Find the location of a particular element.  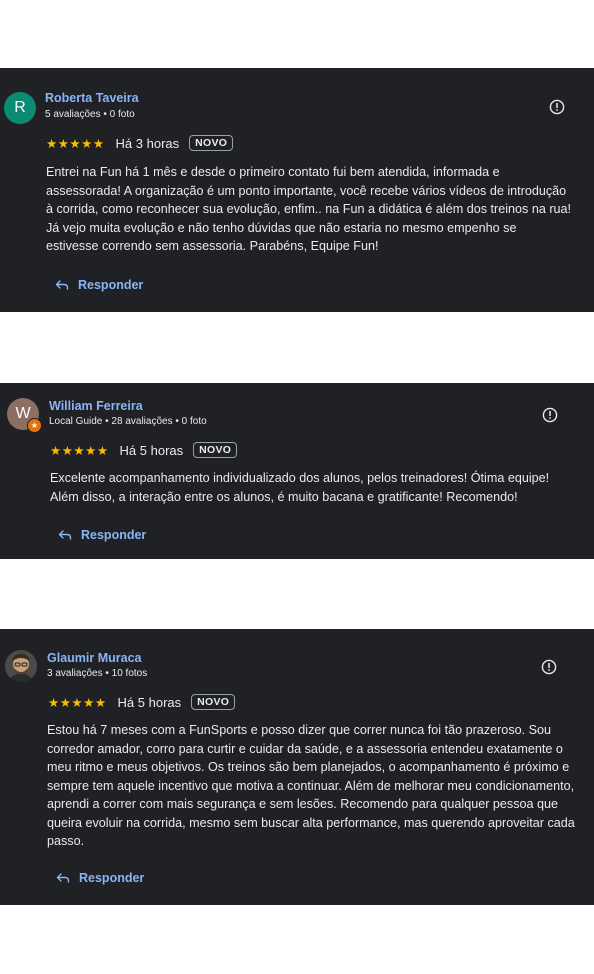

avatar-letter: R is located at coordinates (20, 107).